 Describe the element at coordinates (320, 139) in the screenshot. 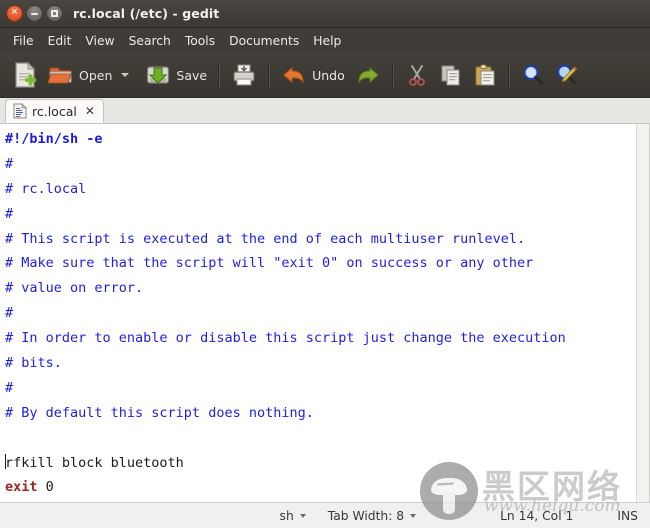

I see `editor-line: #!/bin/sh -e` at that location.